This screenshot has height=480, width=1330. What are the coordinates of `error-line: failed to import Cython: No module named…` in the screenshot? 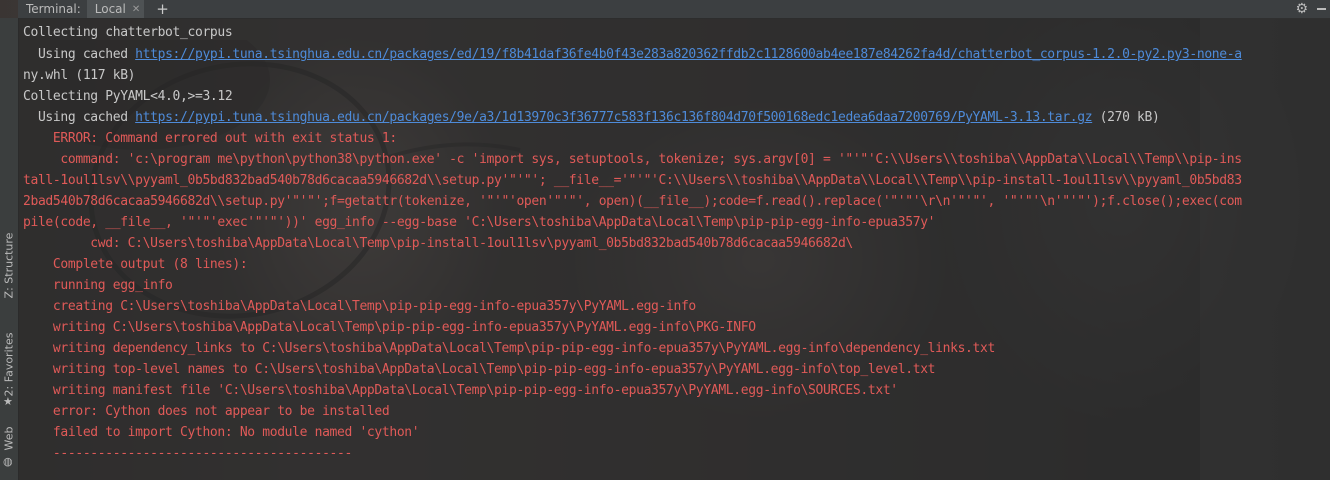 It's located at (221, 432).